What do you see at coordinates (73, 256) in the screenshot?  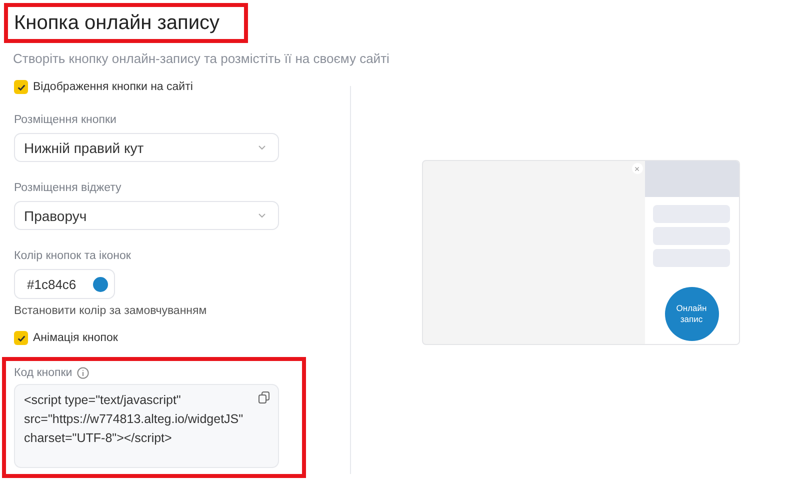 I see `field-label: Колір кнопок та іконок` at bounding box center [73, 256].